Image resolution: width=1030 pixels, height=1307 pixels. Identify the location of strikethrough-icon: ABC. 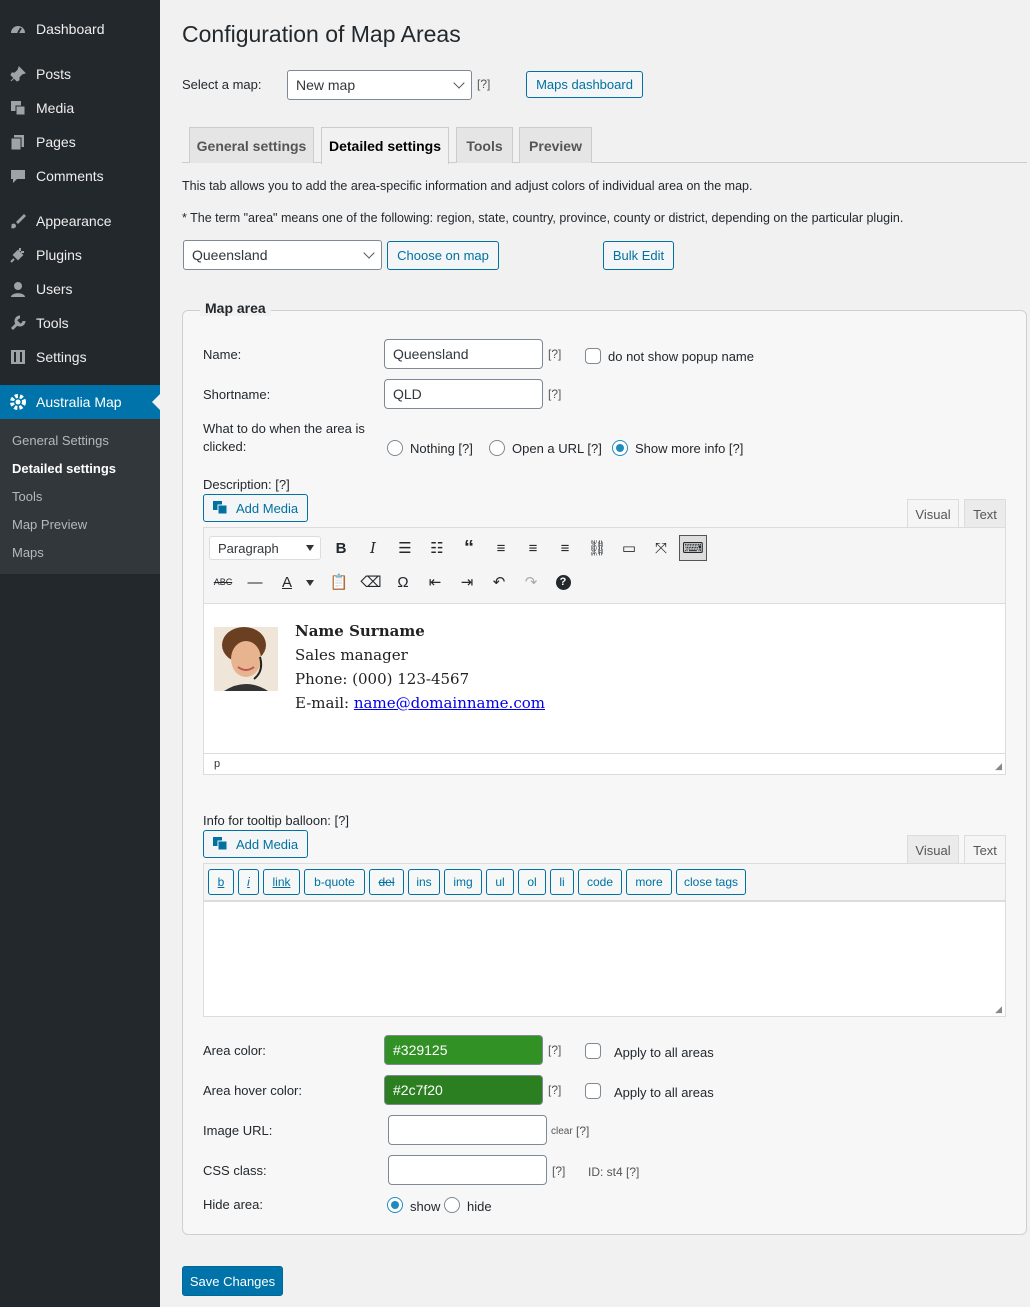
(223, 582).